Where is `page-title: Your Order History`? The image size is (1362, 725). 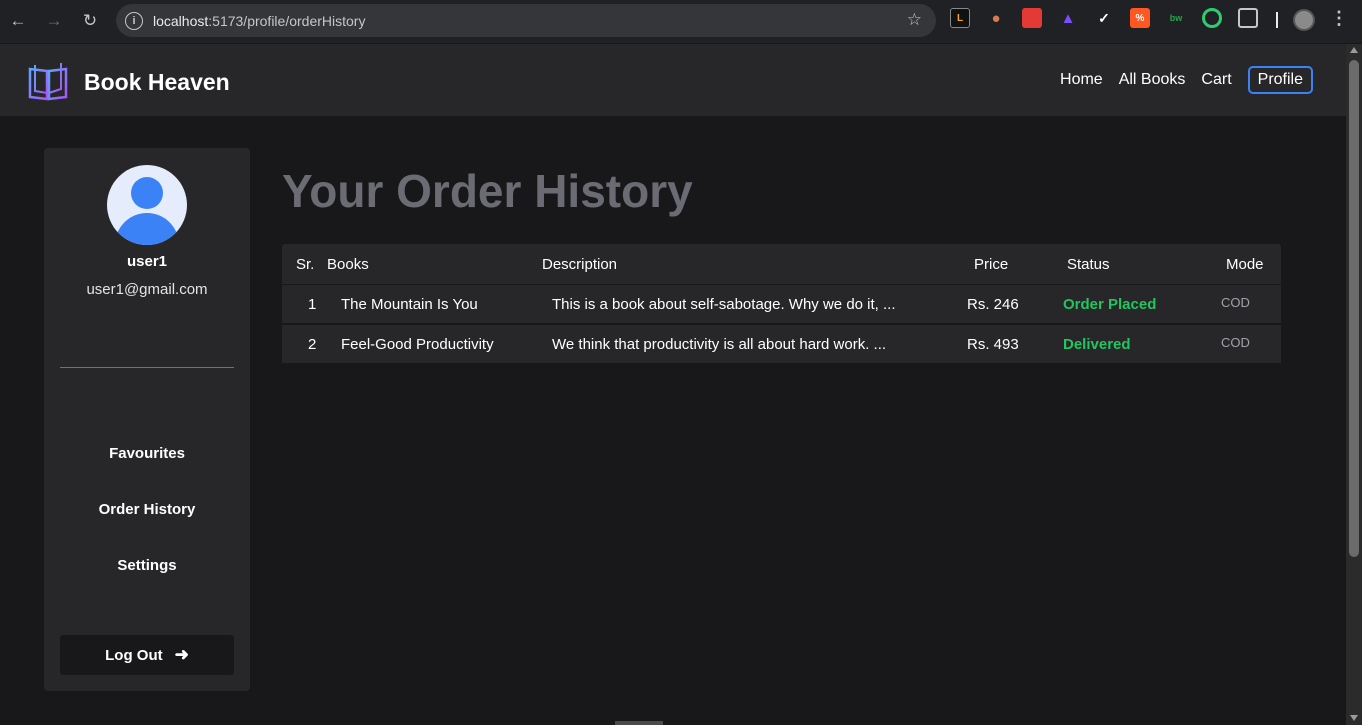
page-title: Your Order History is located at coordinates (487, 191).